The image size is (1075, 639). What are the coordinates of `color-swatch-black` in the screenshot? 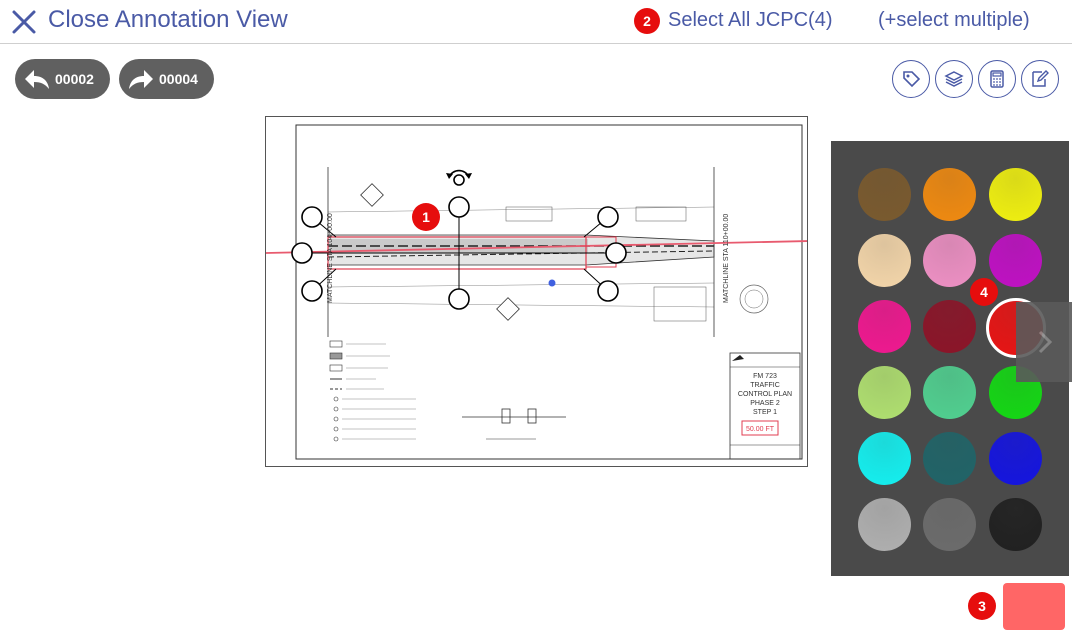 It's located at (1015, 524).